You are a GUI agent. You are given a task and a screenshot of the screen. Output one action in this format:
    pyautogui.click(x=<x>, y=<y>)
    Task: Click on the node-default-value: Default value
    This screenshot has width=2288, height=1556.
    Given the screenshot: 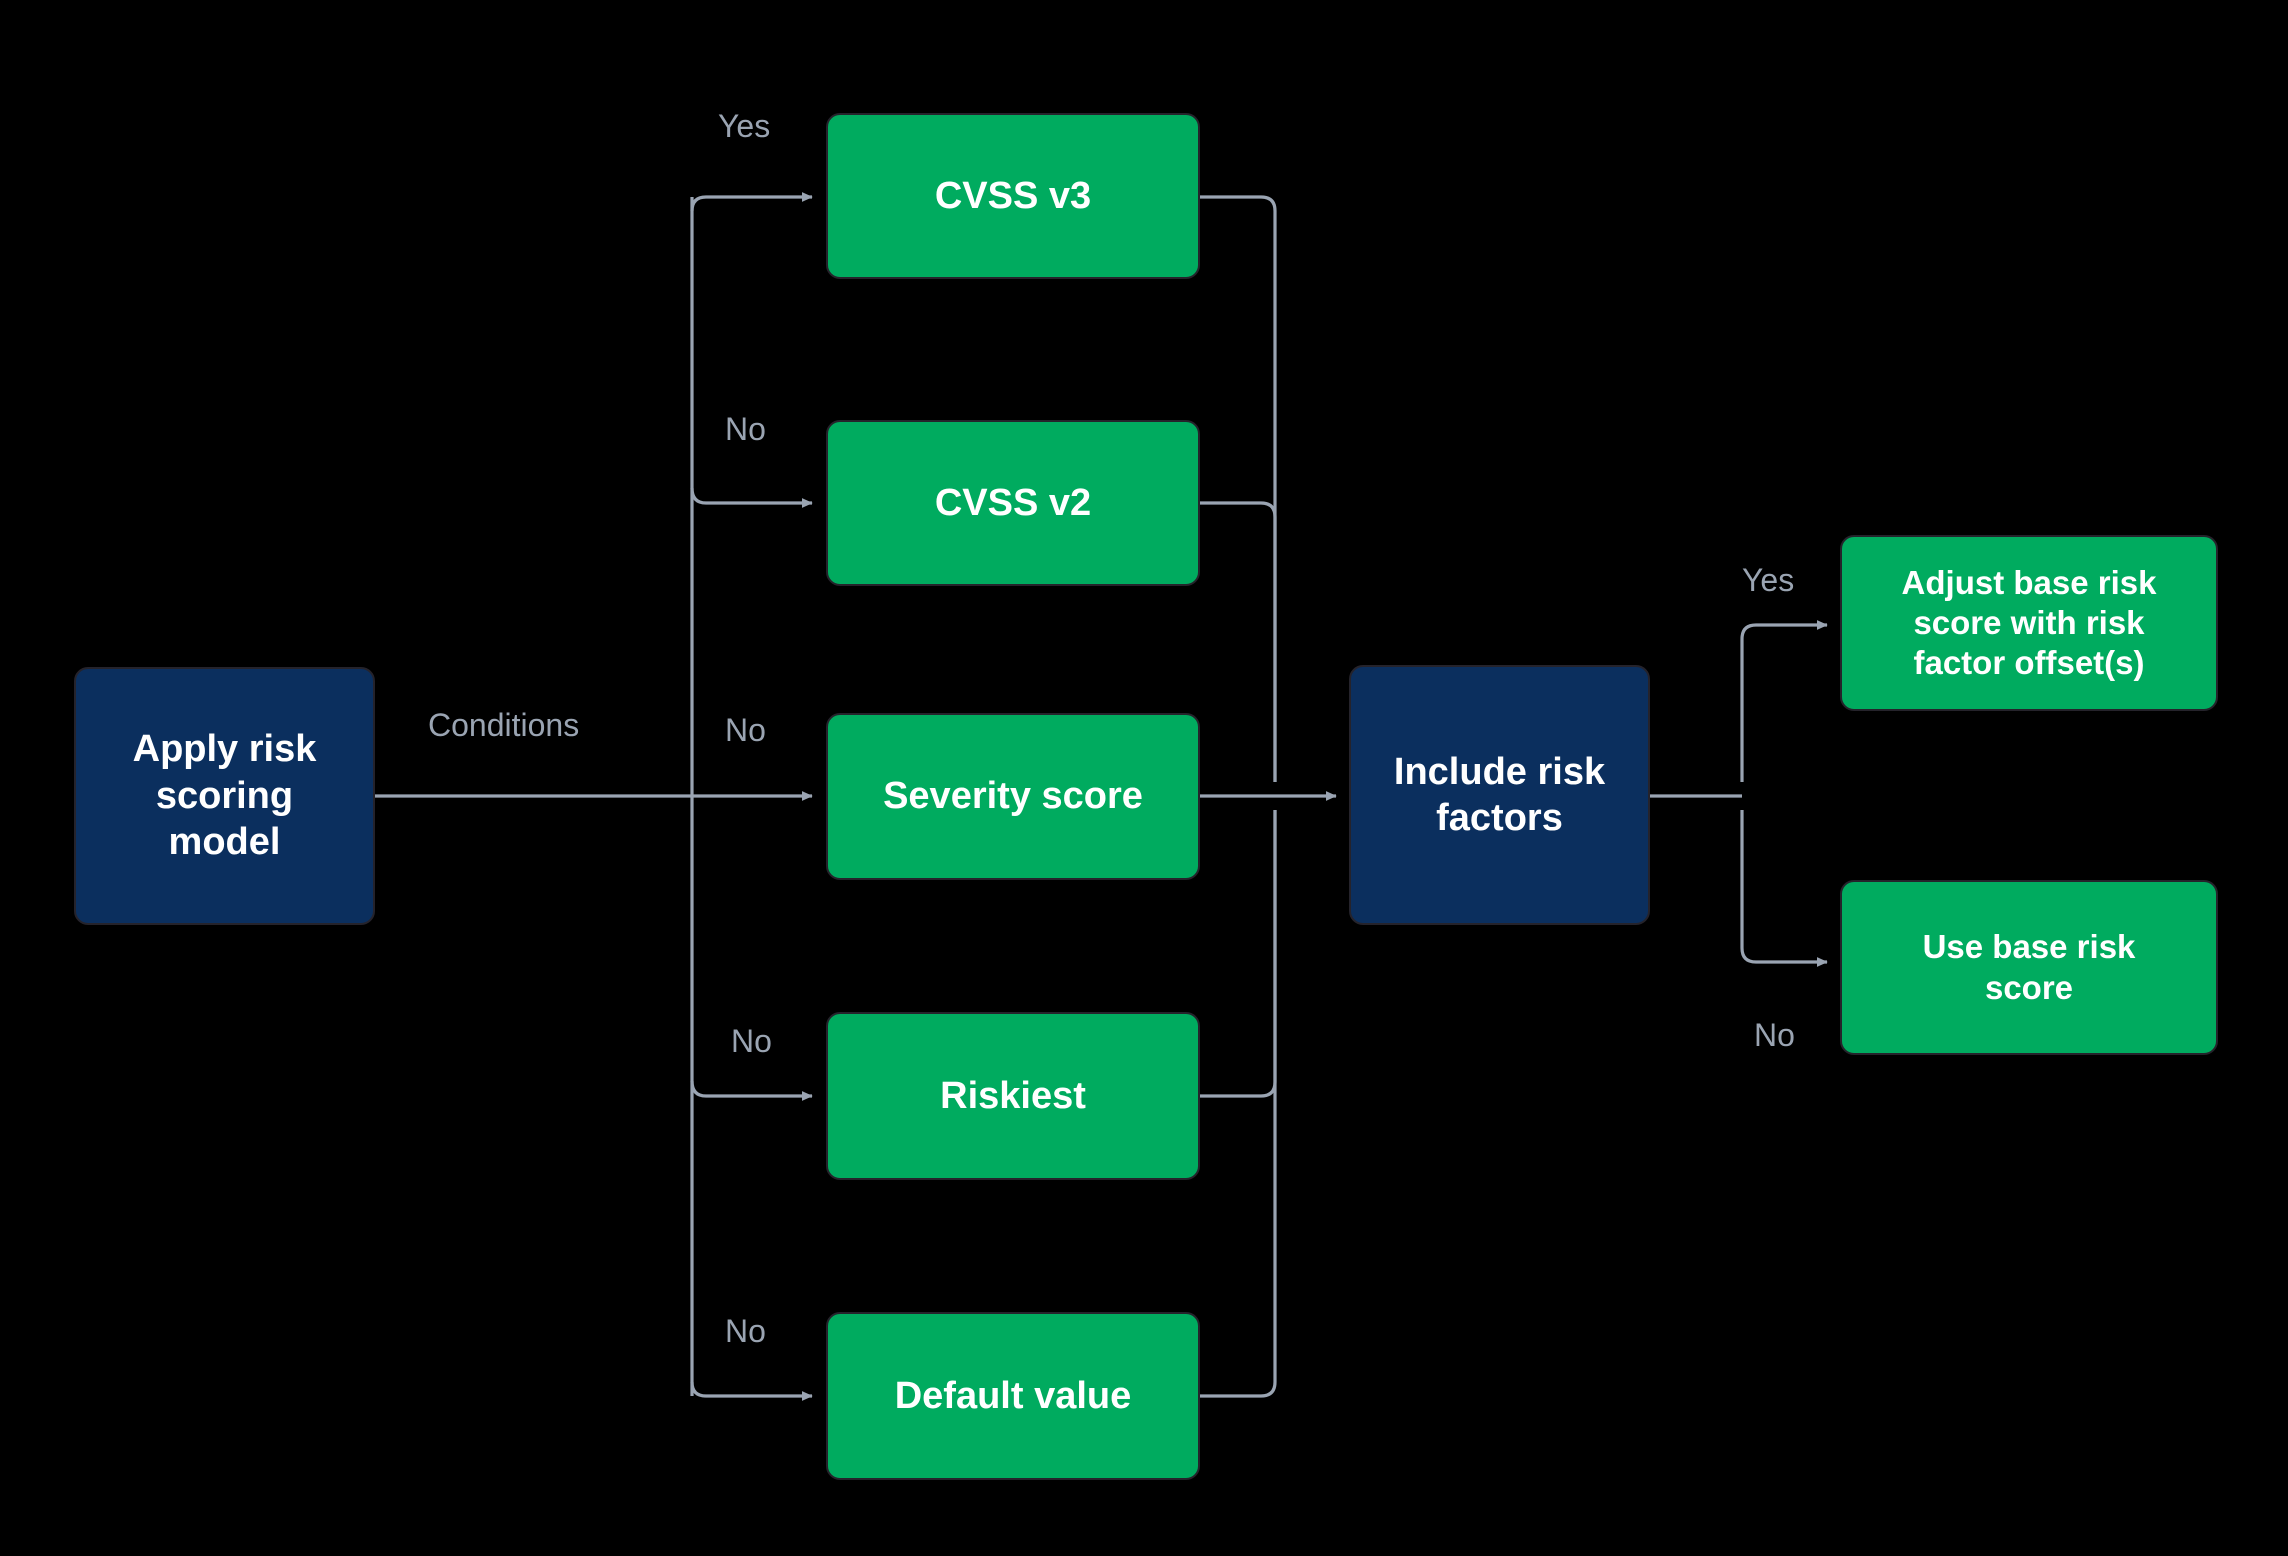 What is the action you would take?
    pyautogui.click(x=1013, y=1396)
    